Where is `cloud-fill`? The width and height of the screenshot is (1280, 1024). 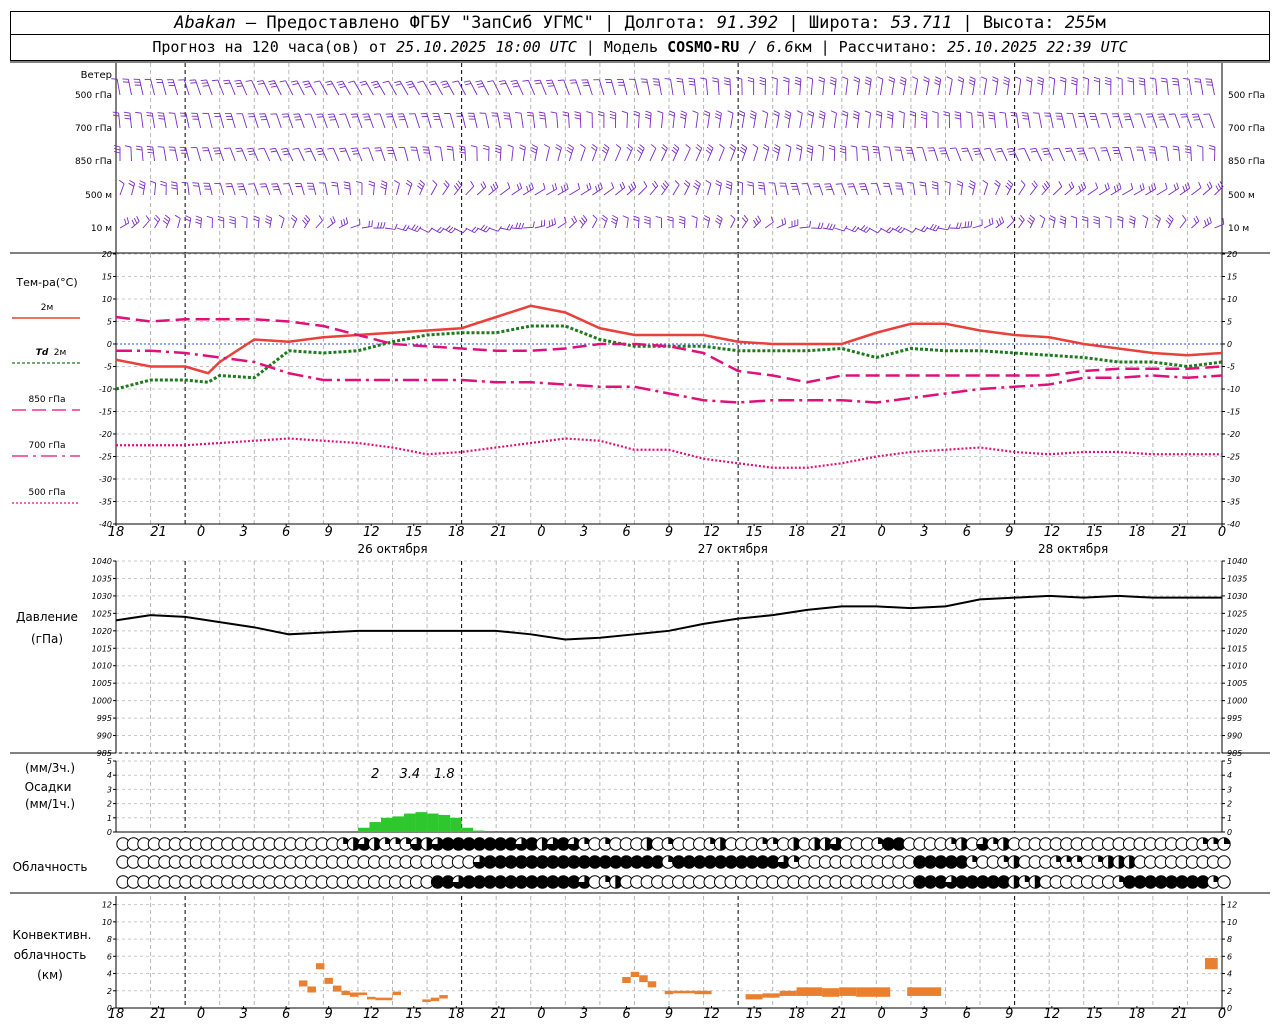
cloud-fill is located at coordinates (1227, 840).